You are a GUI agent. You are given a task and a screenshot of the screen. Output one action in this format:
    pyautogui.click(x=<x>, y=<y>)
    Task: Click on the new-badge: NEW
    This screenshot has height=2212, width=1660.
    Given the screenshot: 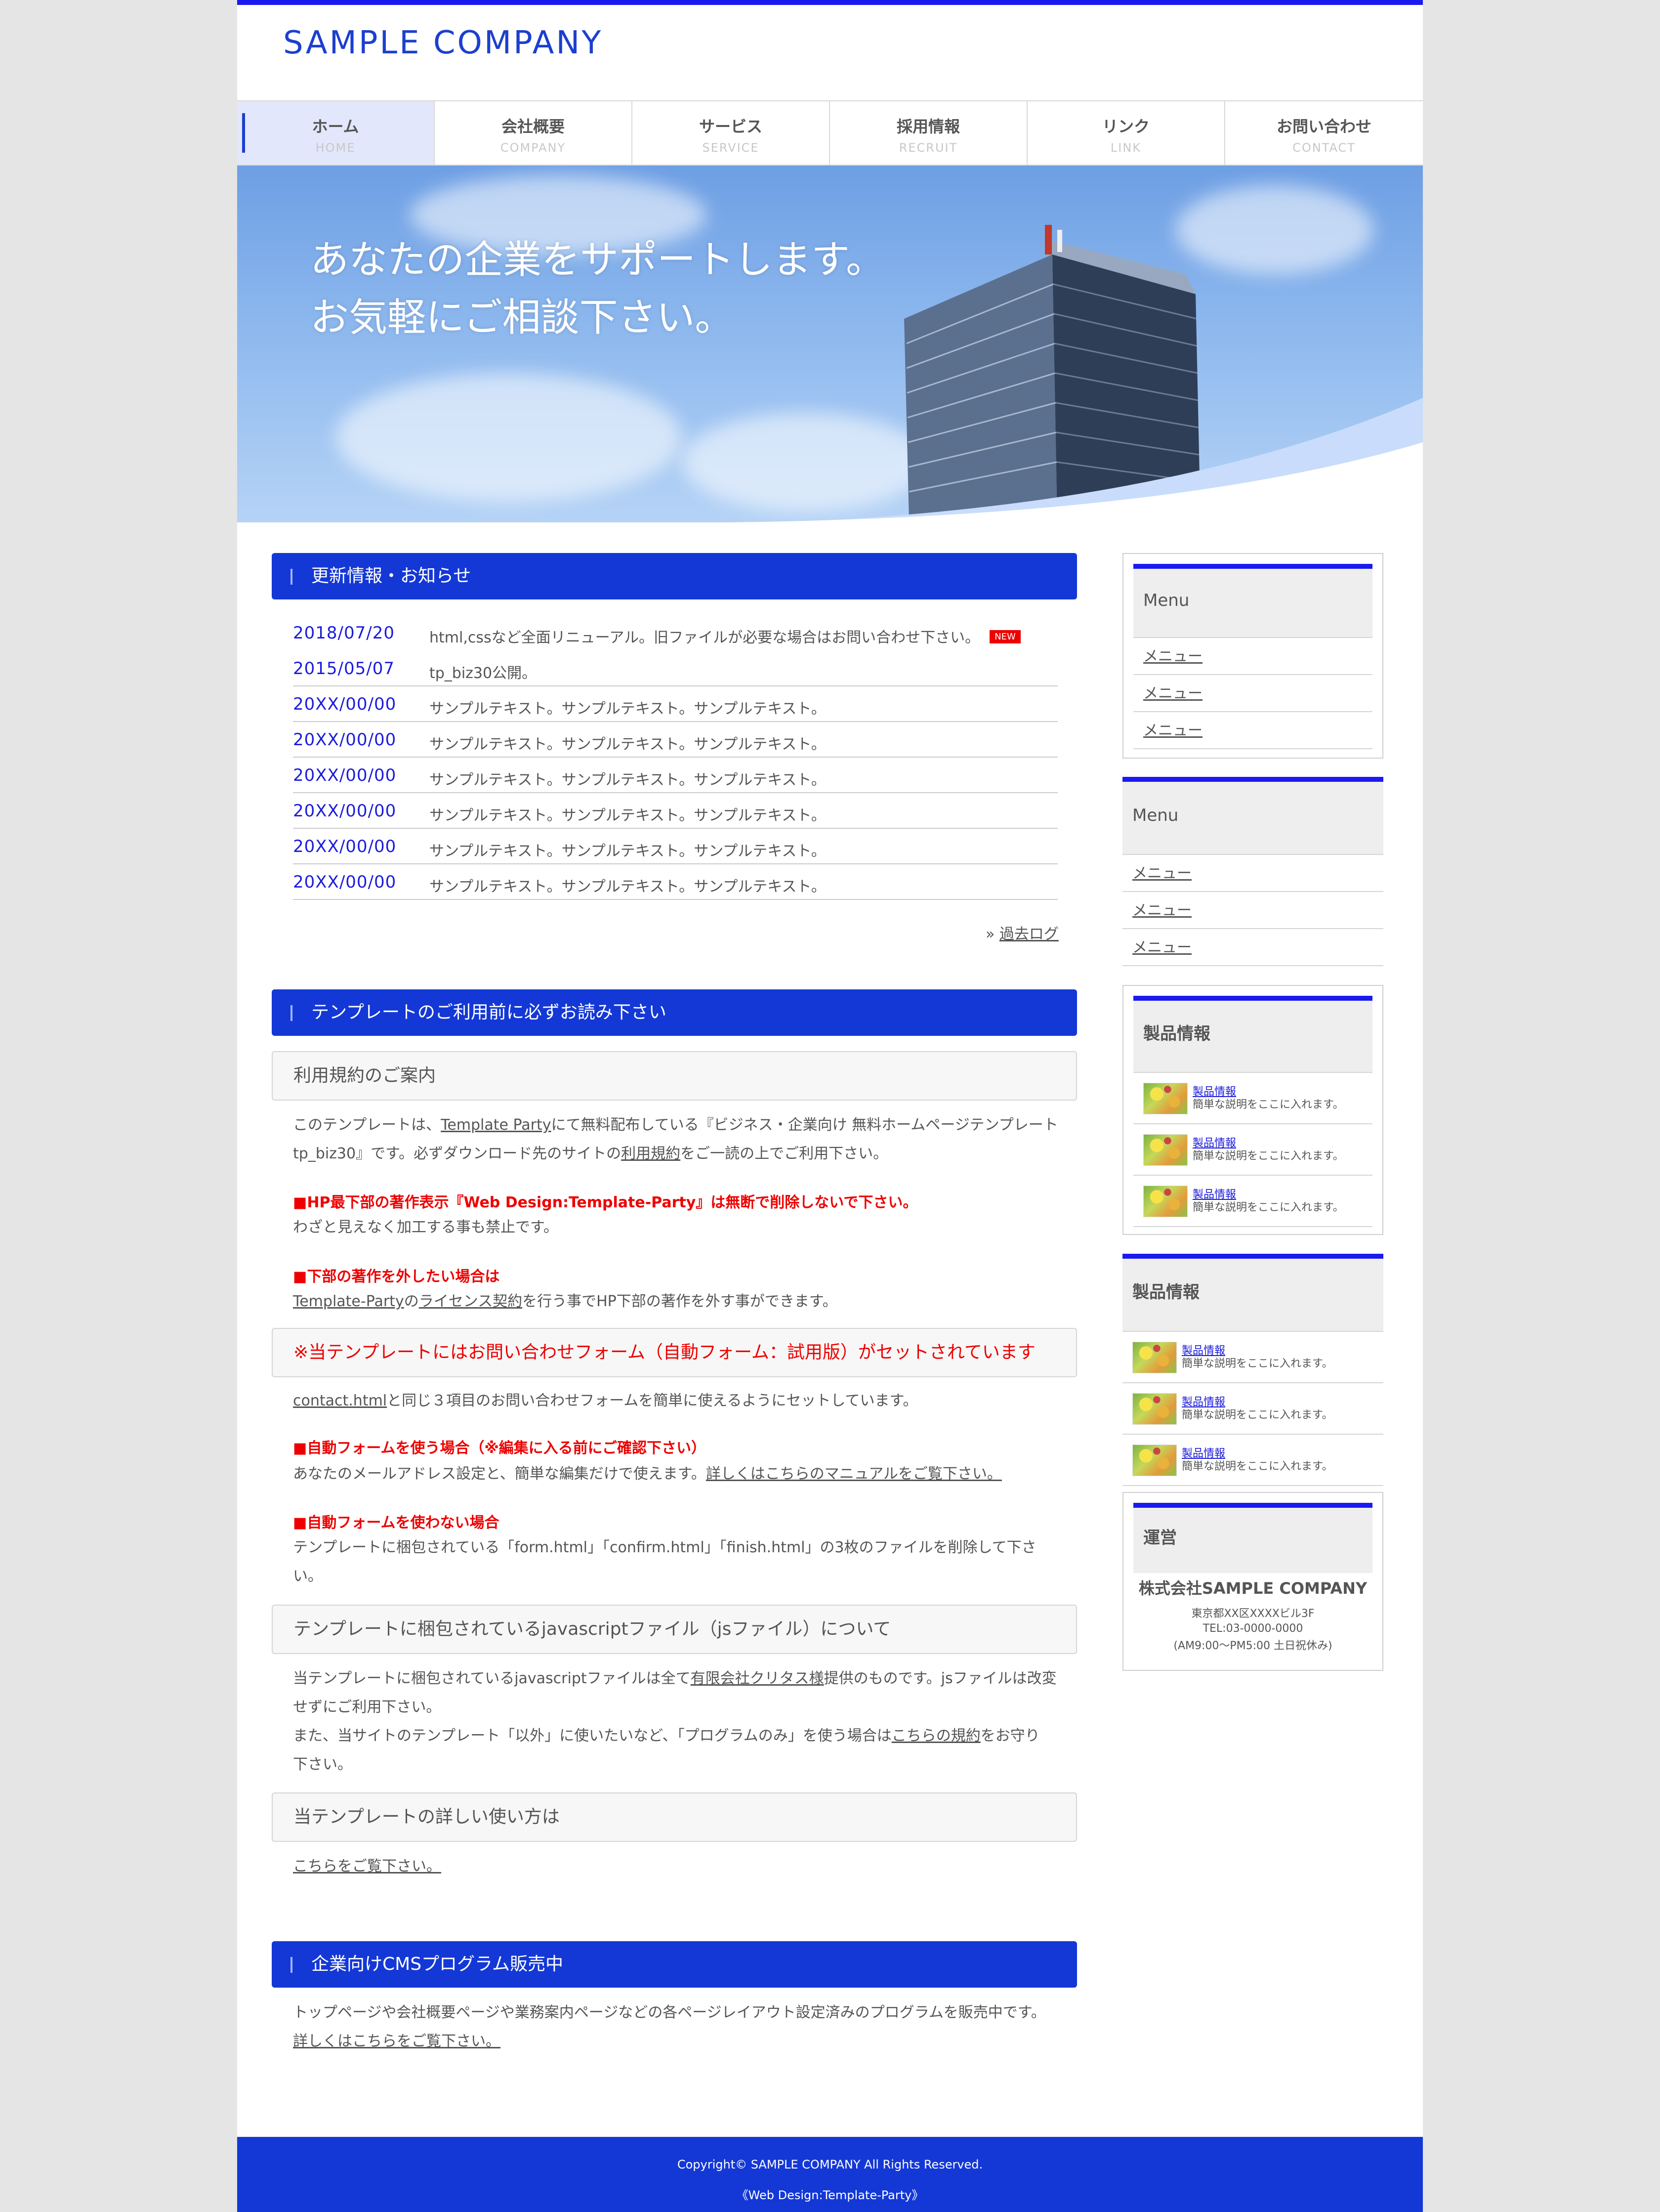 What is the action you would take?
    pyautogui.click(x=1005, y=636)
    